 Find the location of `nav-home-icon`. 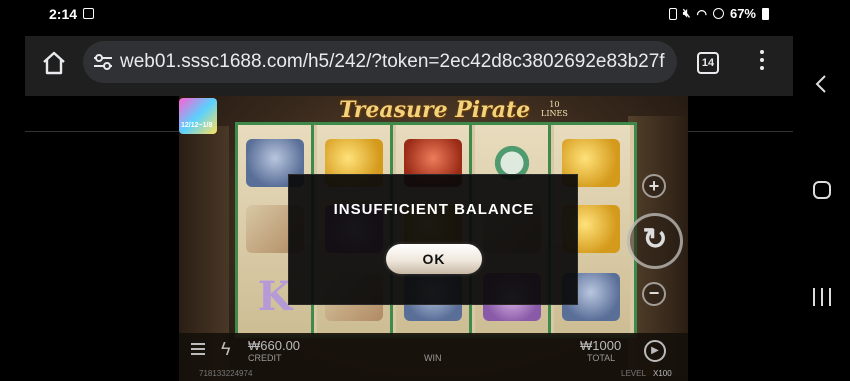

nav-home-icon is located at coordinates (822, 190).